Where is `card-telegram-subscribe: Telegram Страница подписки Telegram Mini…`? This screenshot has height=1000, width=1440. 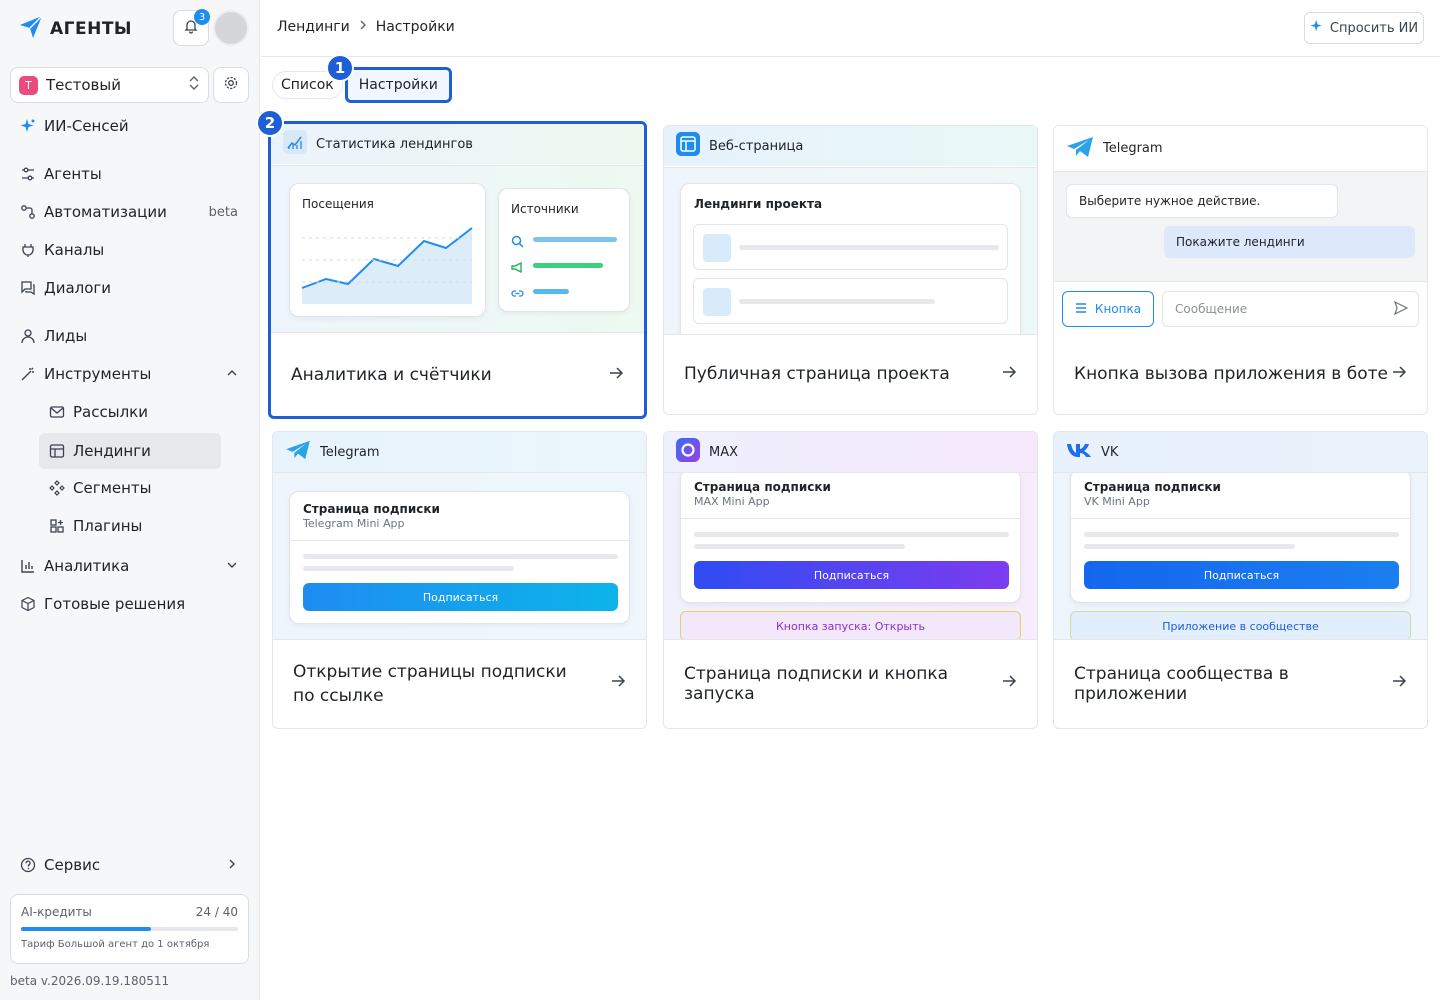
card-telegram-subscribe: Telegram Страница подписки Telegram Mini… is located at coordinates (459, 580).